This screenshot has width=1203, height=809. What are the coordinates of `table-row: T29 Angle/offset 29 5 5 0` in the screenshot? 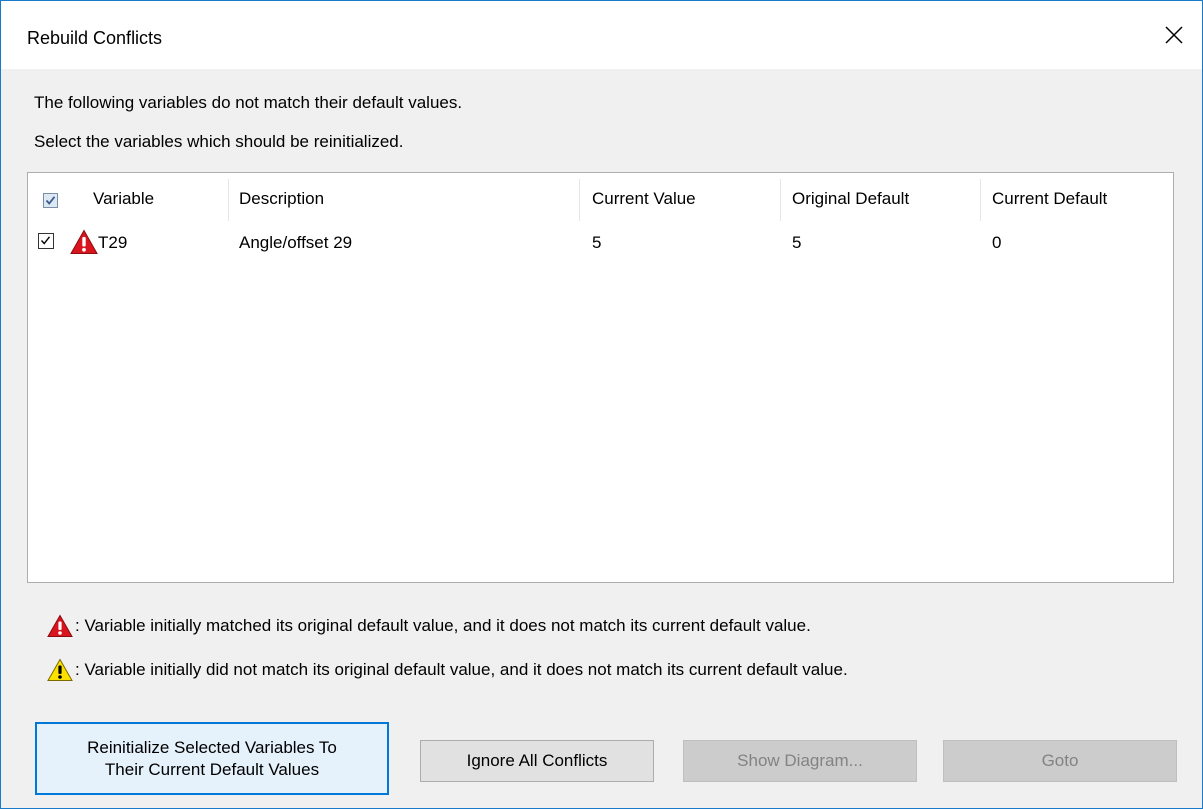 It's located at (600, 213).